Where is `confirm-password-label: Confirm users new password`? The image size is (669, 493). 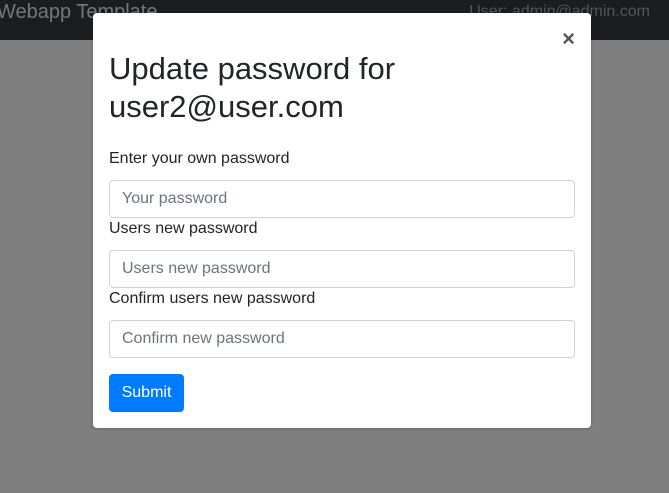
confirm-password-label: Confirm users new password is located at coordinates (212, 298).